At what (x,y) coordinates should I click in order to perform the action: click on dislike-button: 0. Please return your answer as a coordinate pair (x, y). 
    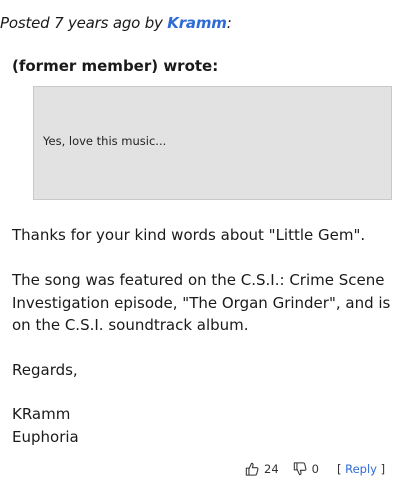
    Looking at the image, I should click on (306, 469).